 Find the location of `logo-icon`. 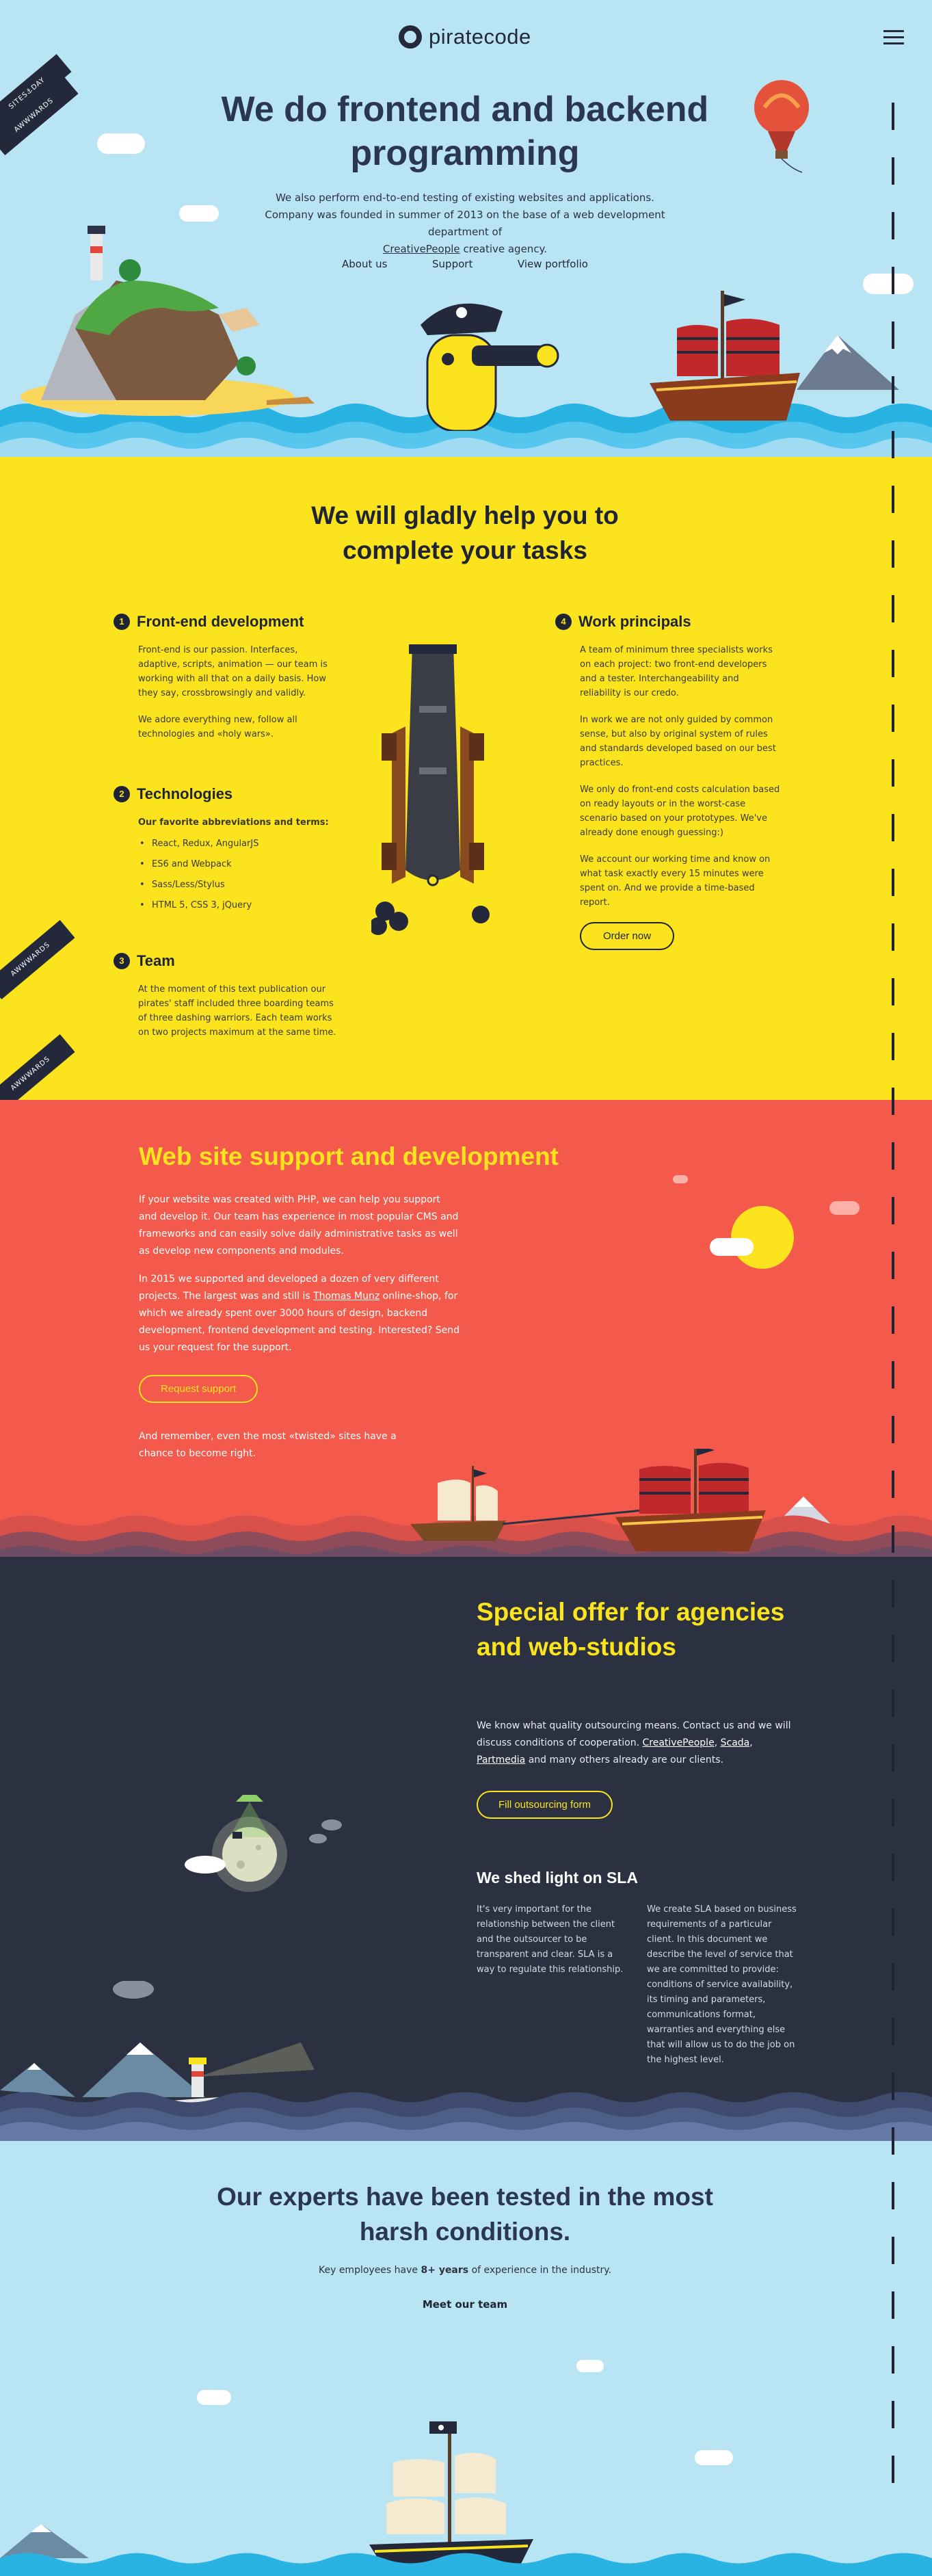

logo-icon is located at coordinates (410, 37).